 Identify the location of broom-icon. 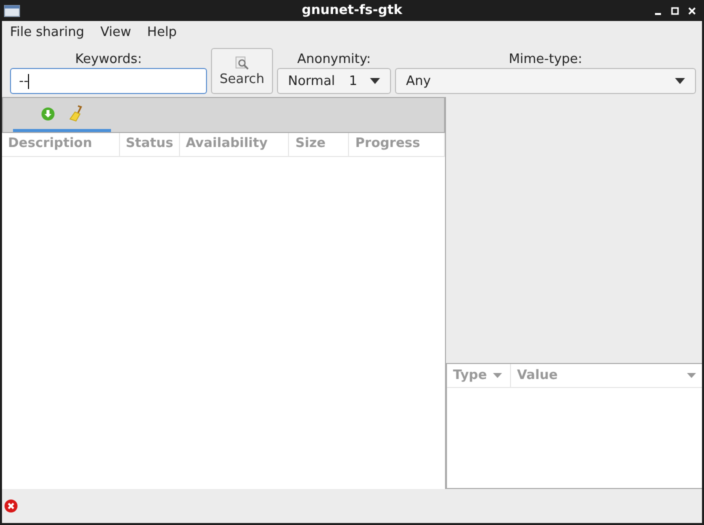
(76, 113).